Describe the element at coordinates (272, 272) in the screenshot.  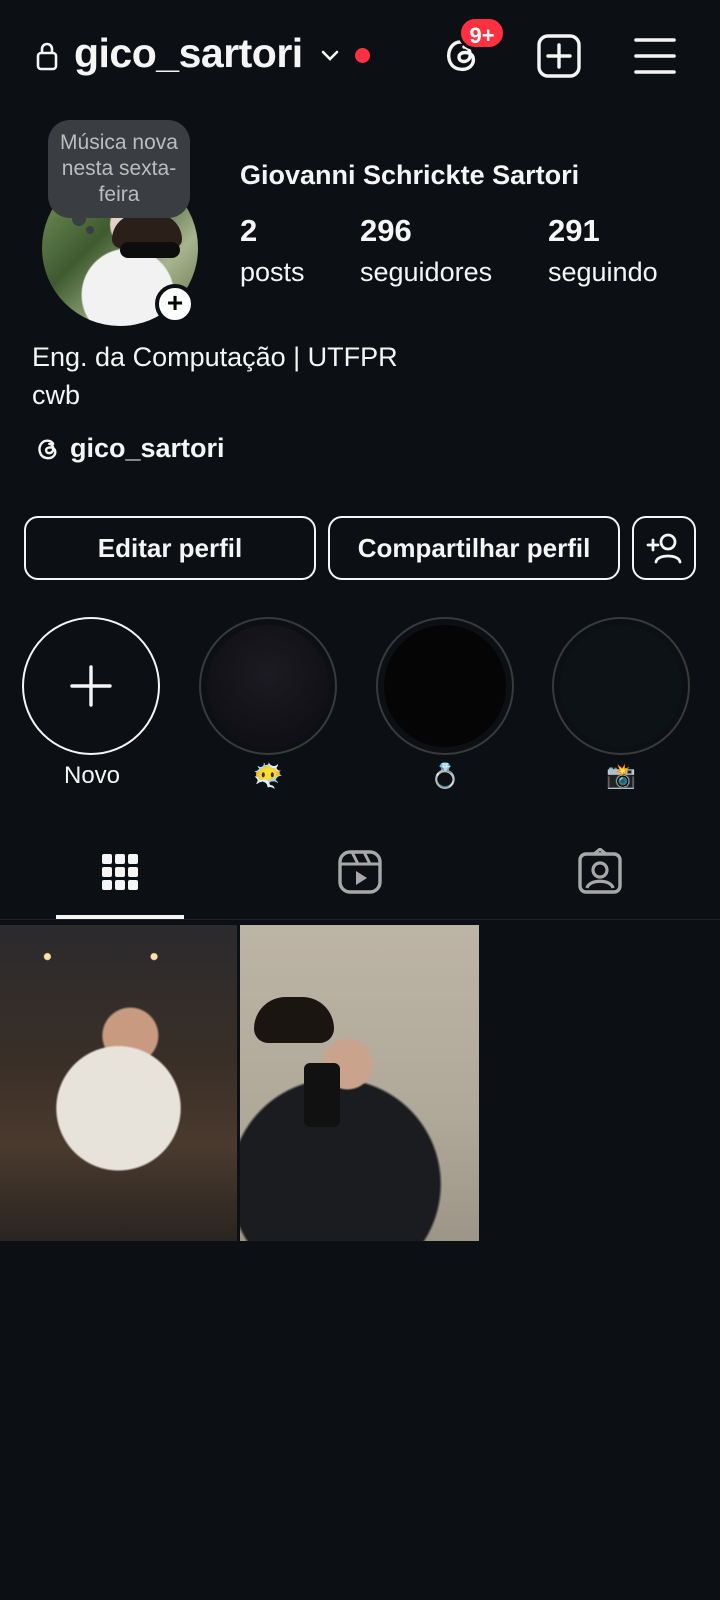
I see `posts-label: posts` at that location.